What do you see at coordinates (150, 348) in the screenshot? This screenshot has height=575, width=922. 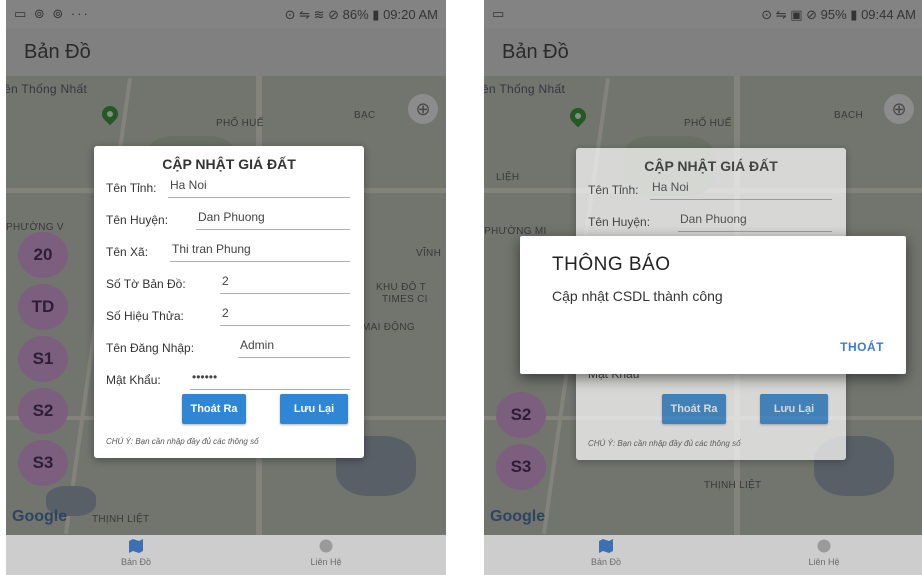 I see `field-label: Tên Đăng Nhập:` at bounding box center [150, 348].